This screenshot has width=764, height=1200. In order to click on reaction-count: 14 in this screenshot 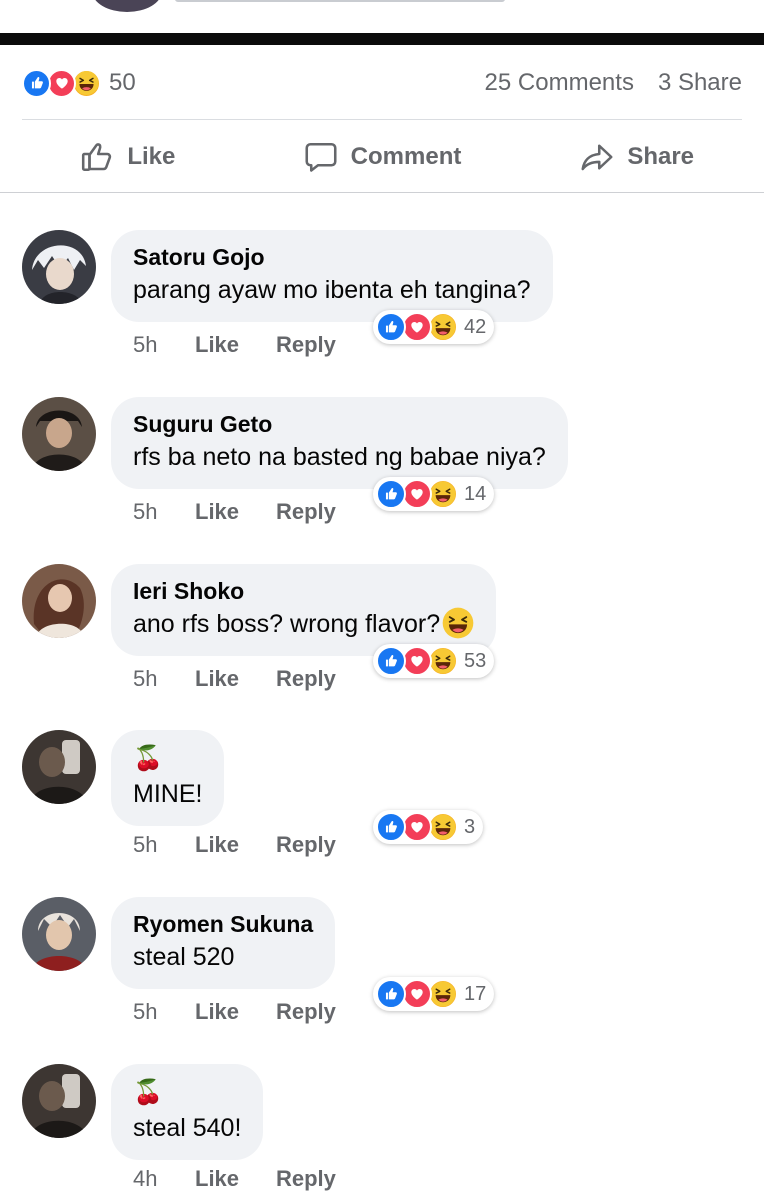, I will do `click(475, 493)`.